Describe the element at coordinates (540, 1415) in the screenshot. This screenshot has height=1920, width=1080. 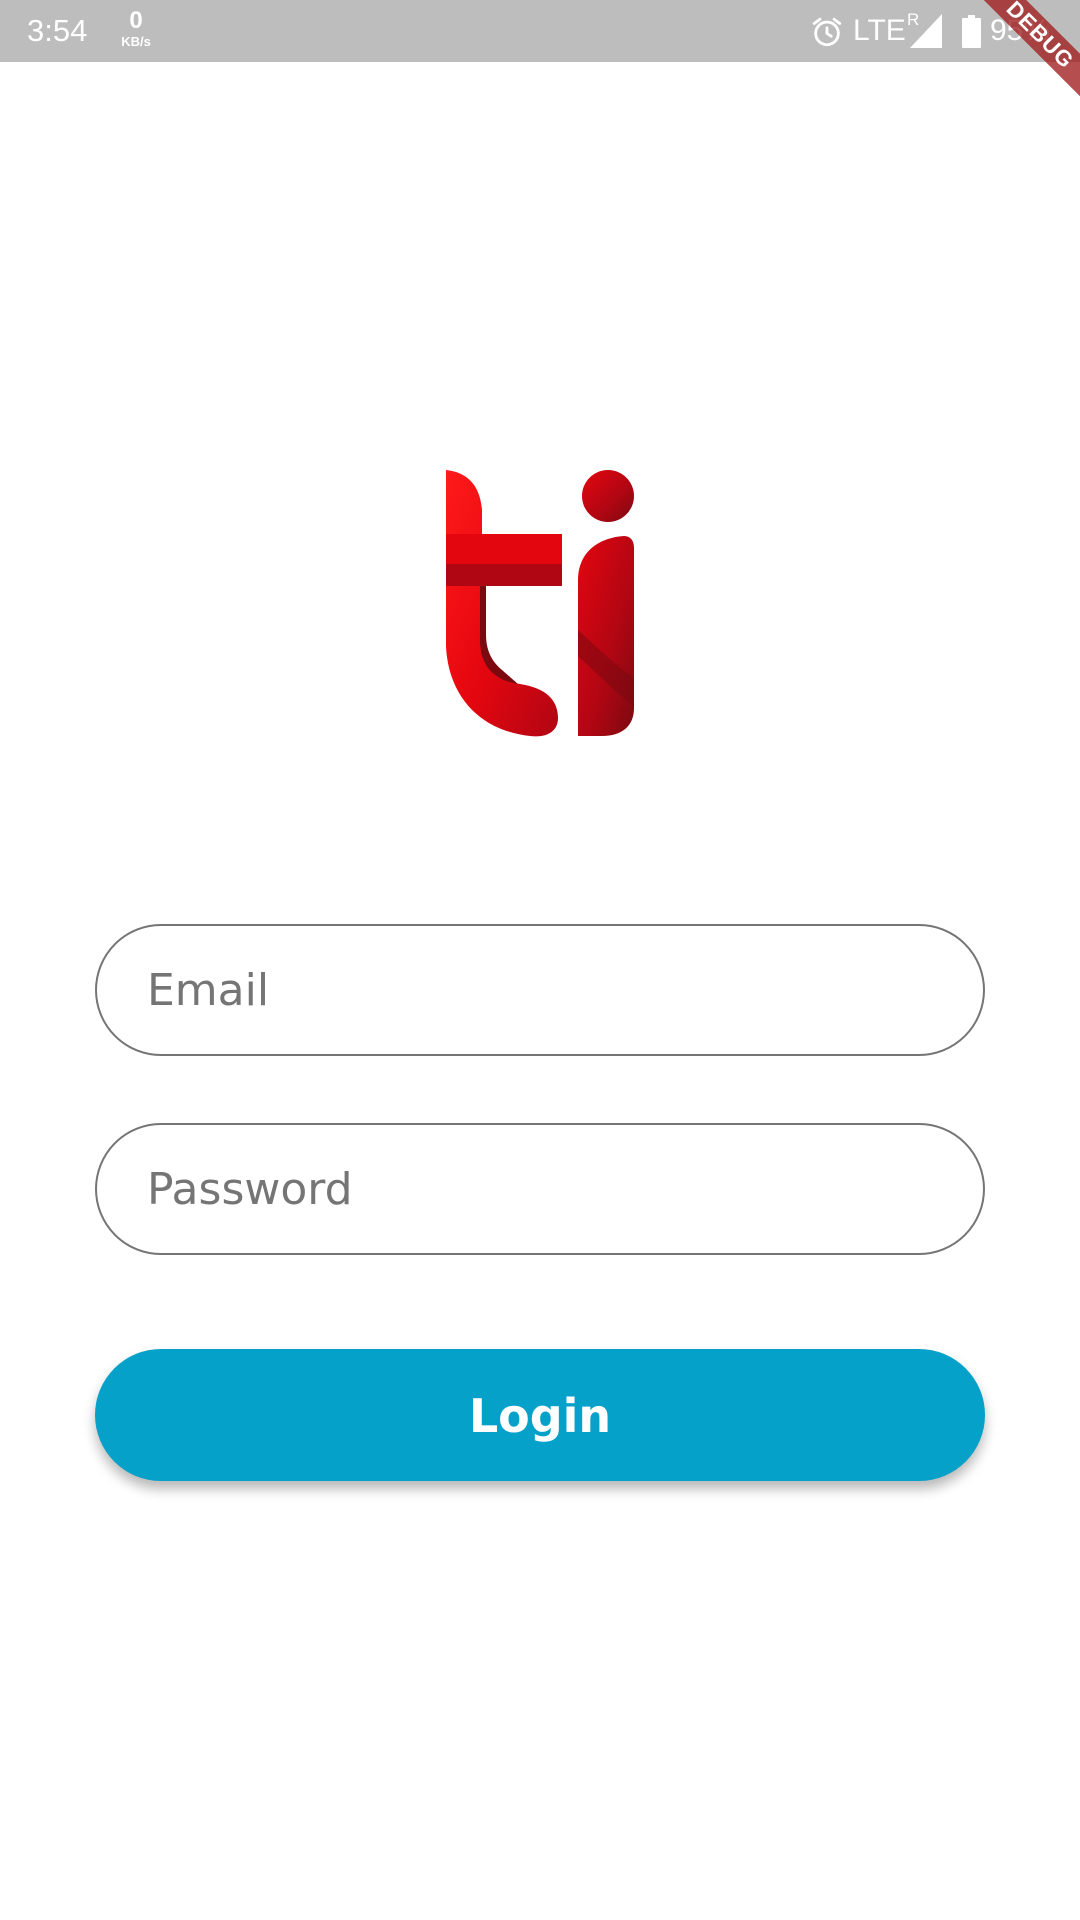
I see `login-button: Login` at that location.